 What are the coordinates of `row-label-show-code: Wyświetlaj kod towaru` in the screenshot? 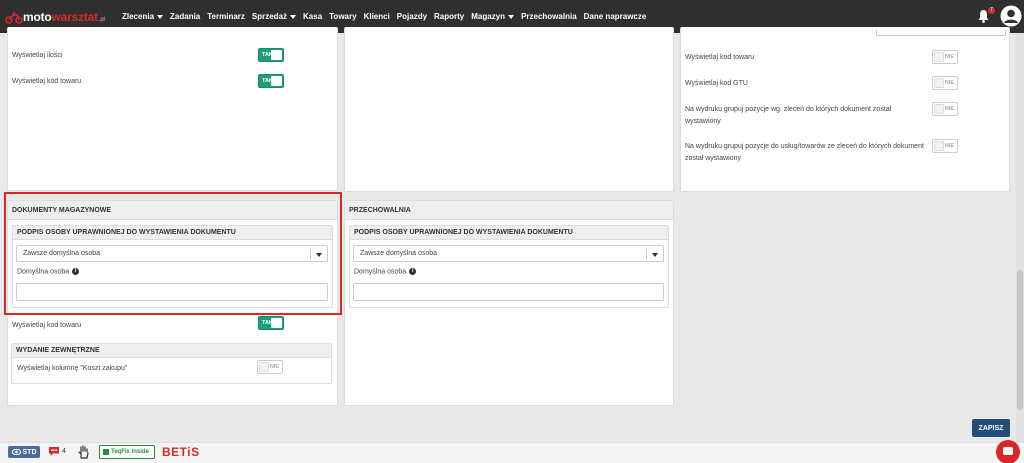 It's located at (47, 81).